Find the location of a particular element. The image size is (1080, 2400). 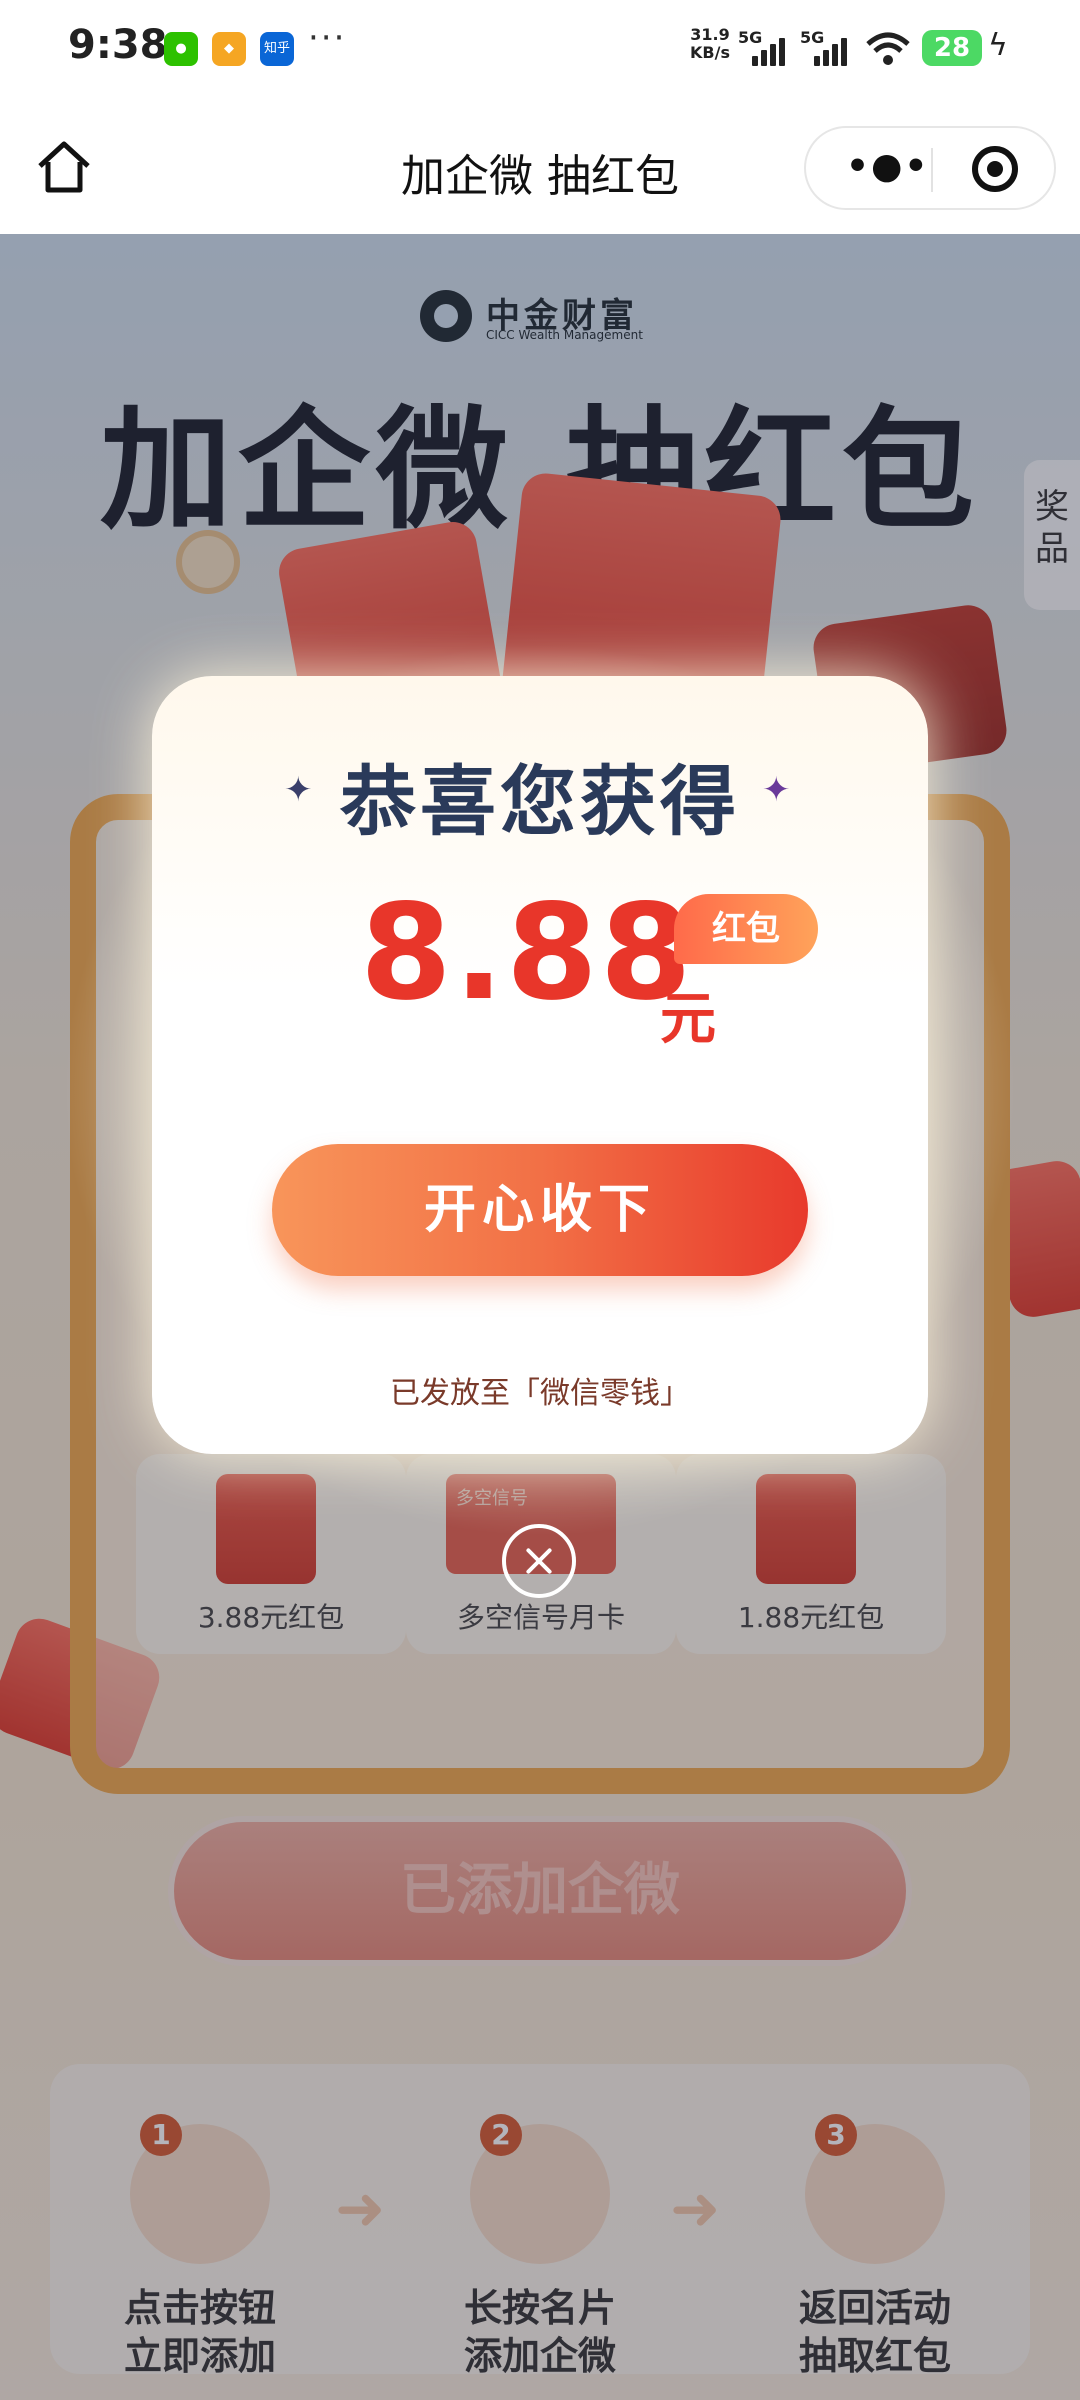

sparkle-icon: ✦ is located at coordinates (776, 790).